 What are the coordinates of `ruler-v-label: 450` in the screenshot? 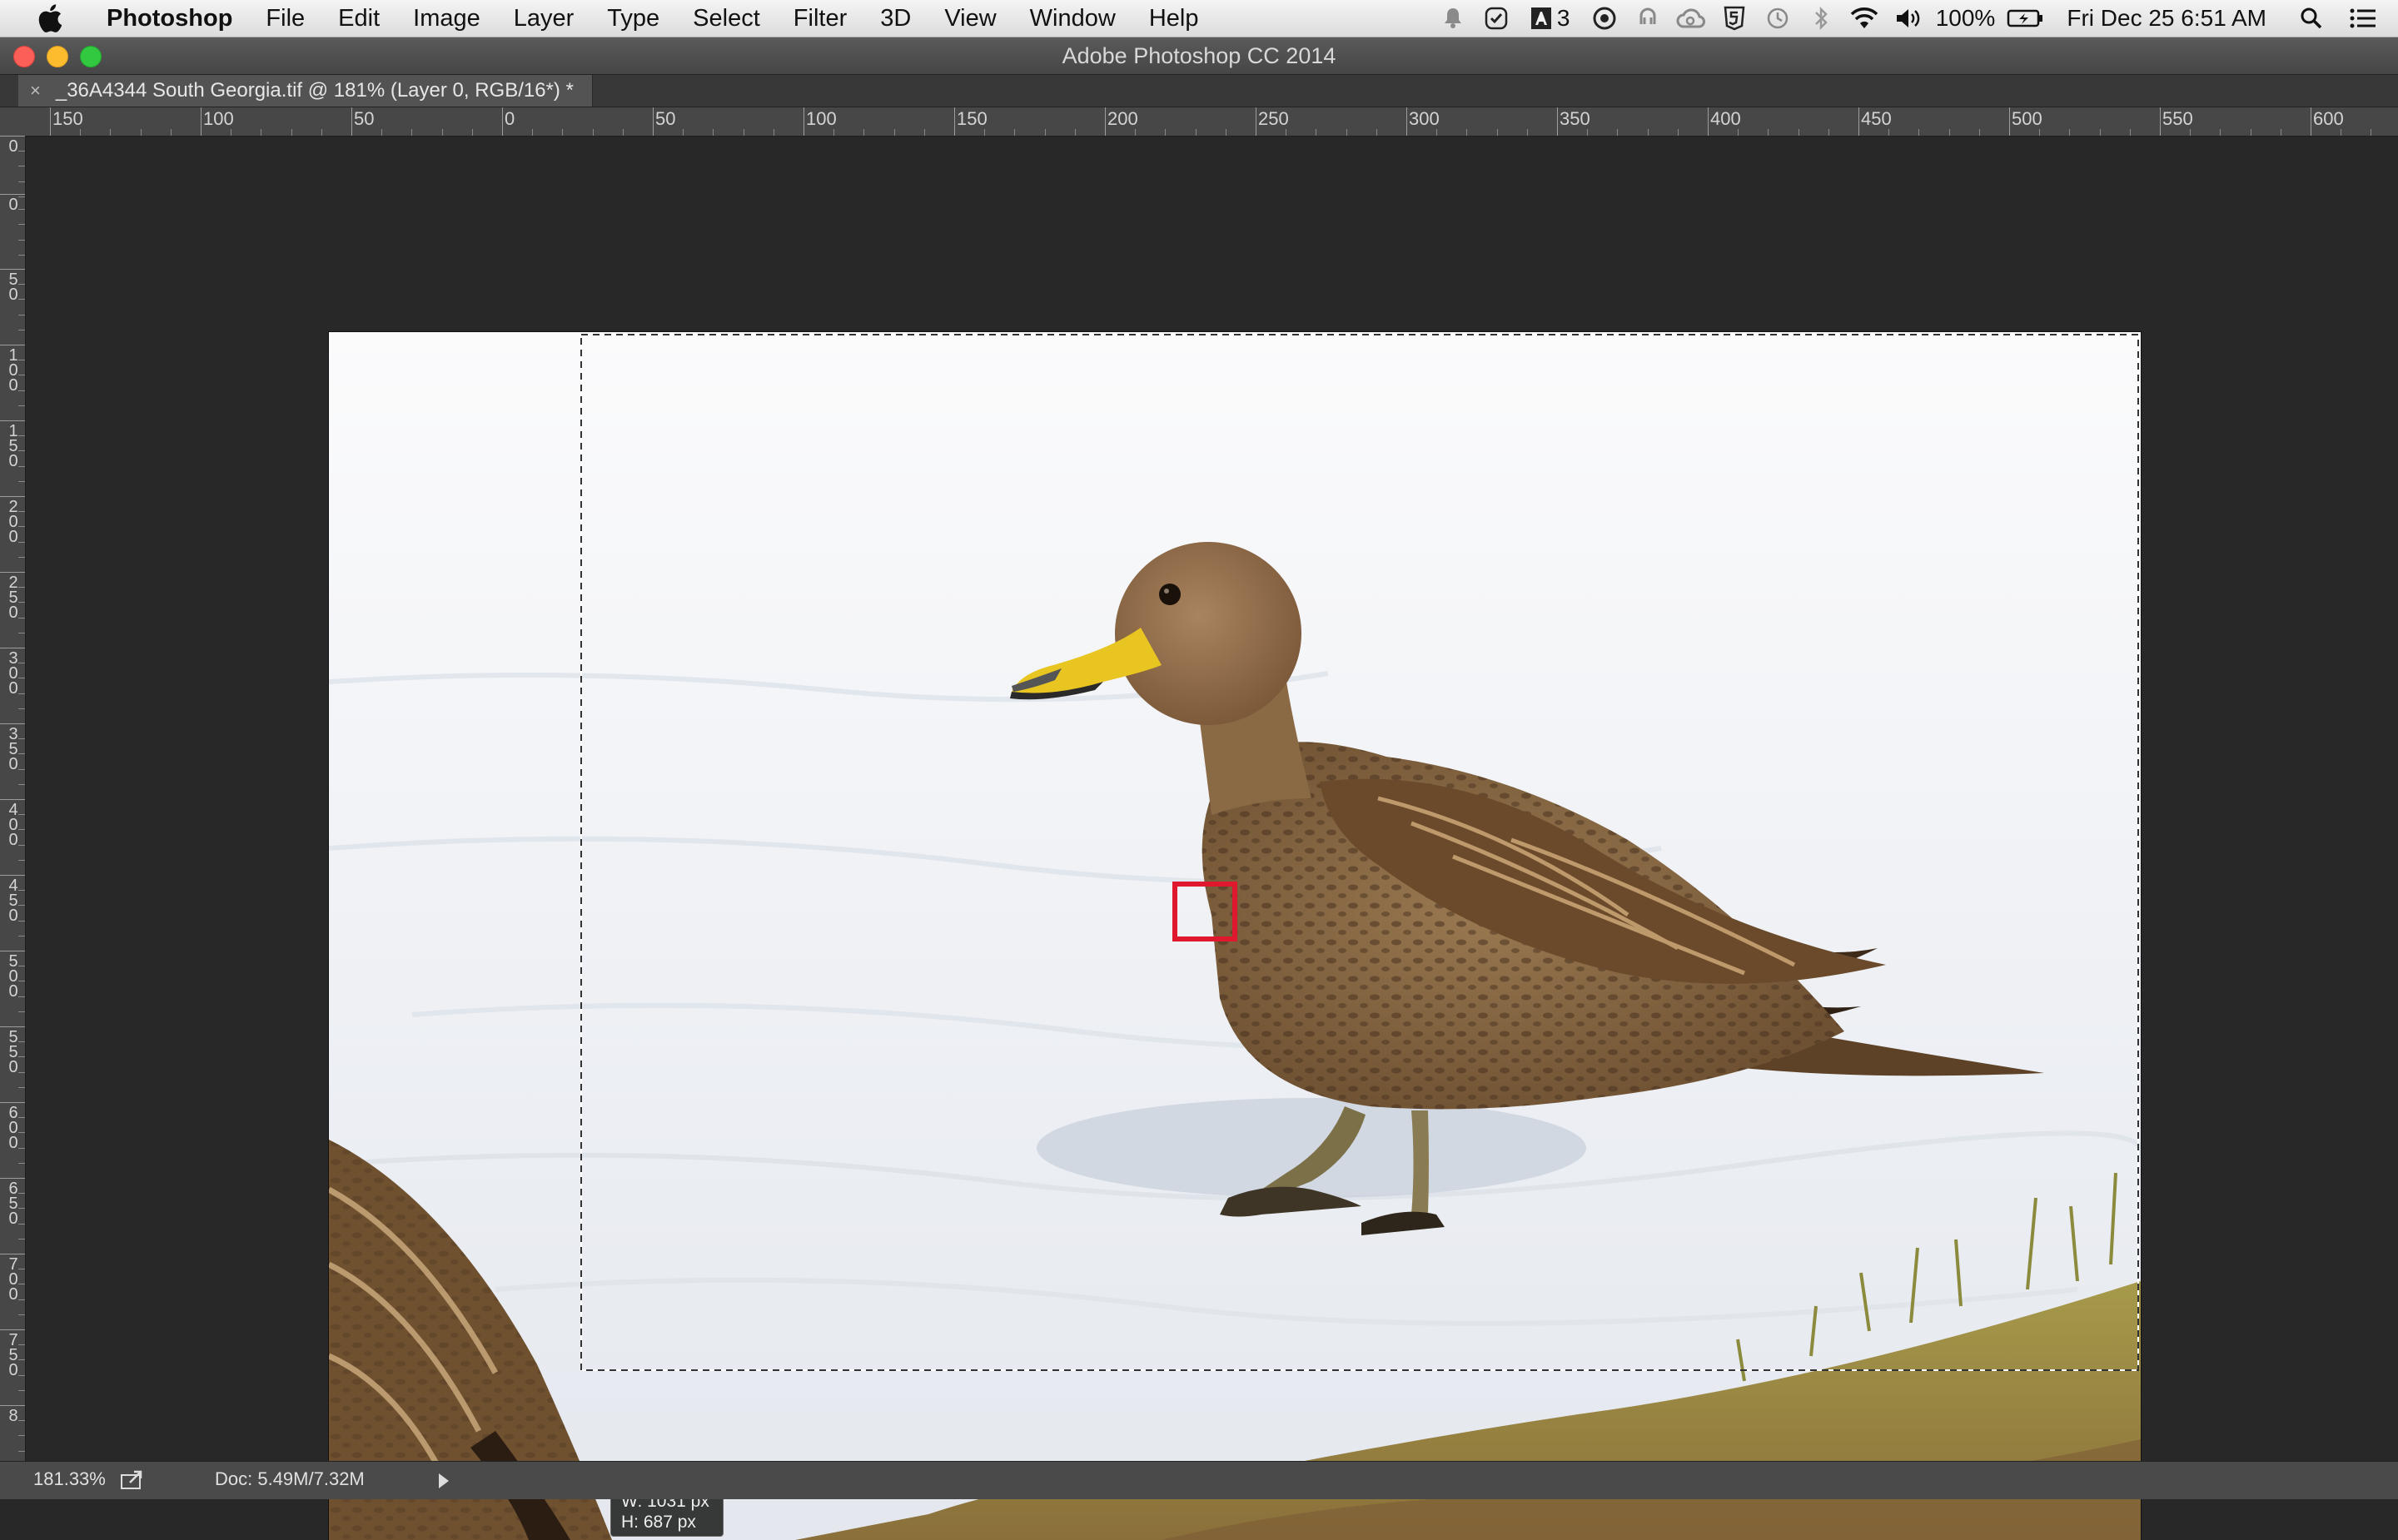 It's located at (13, 901).